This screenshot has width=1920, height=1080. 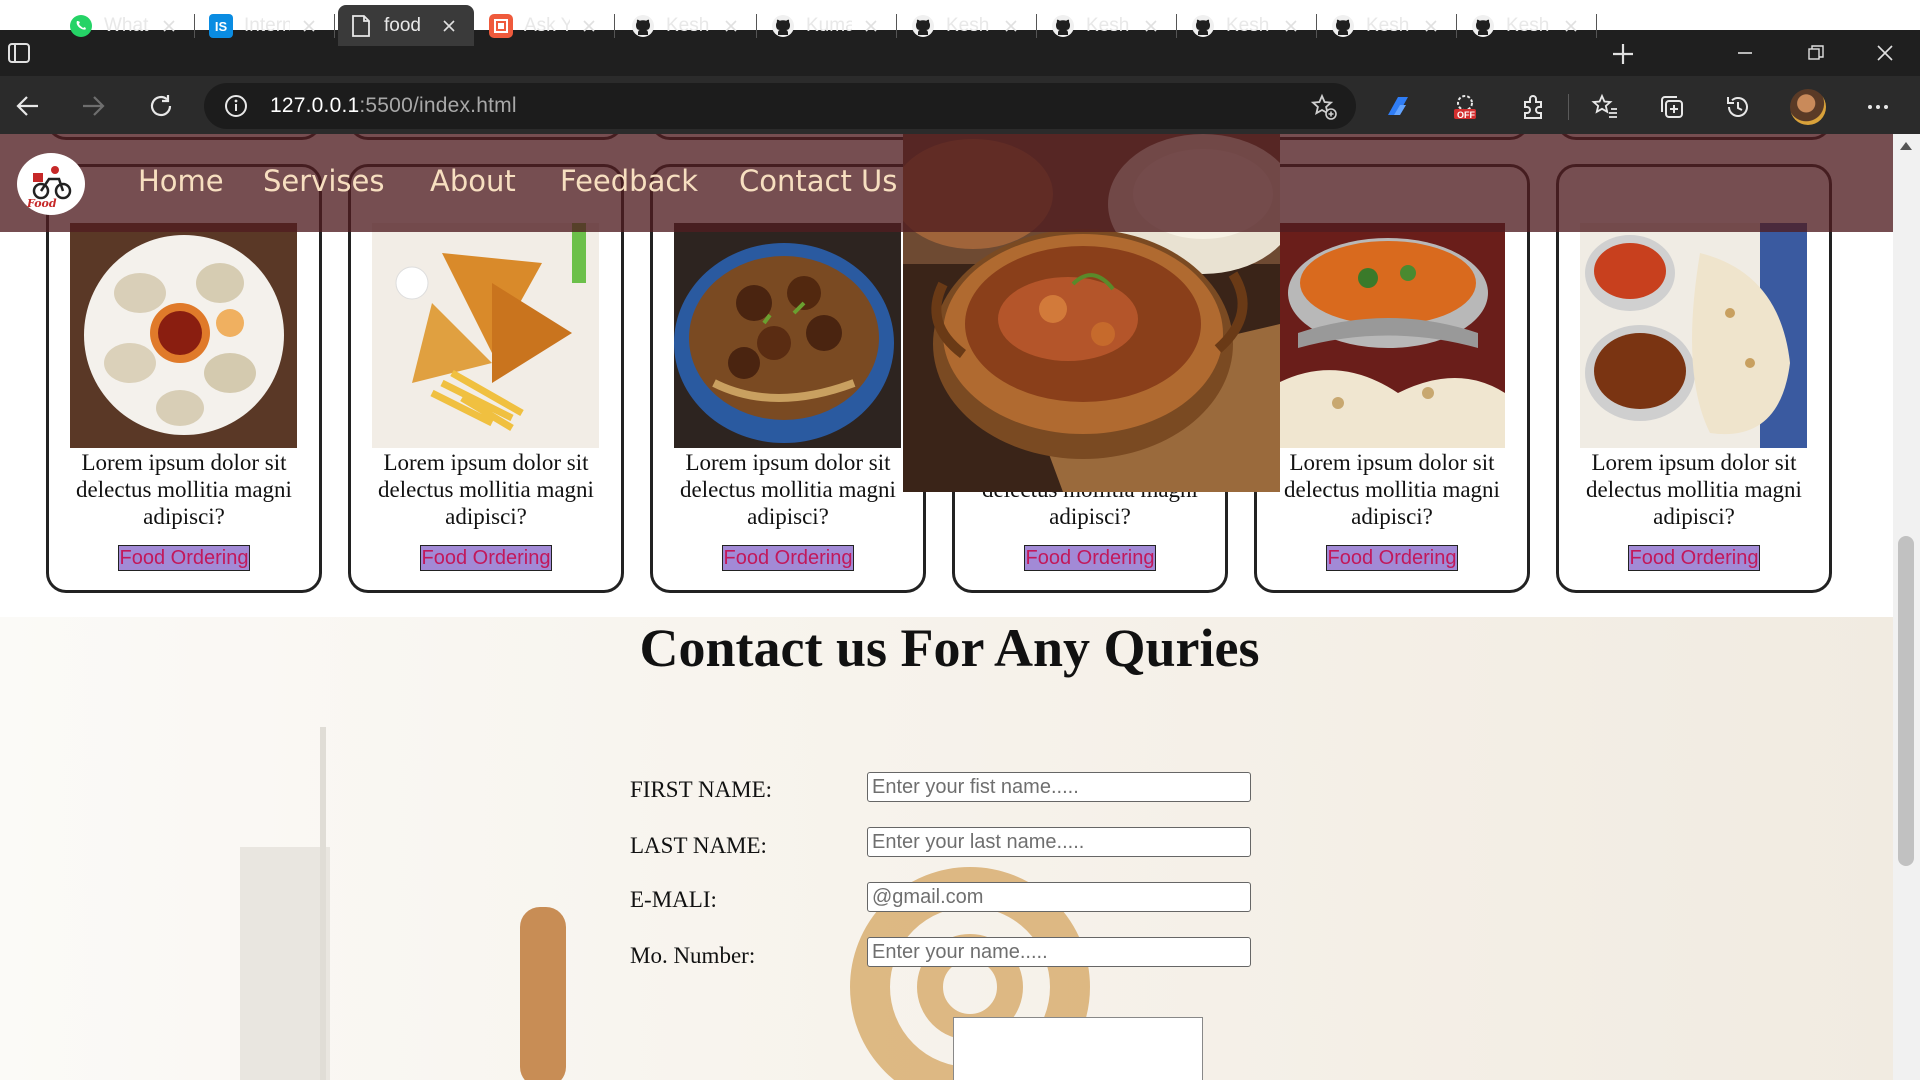 What do you see at coordinates (1878, 107) in the screenshot?
I see `more-menu-icon` at bounding box center [1878, 107].